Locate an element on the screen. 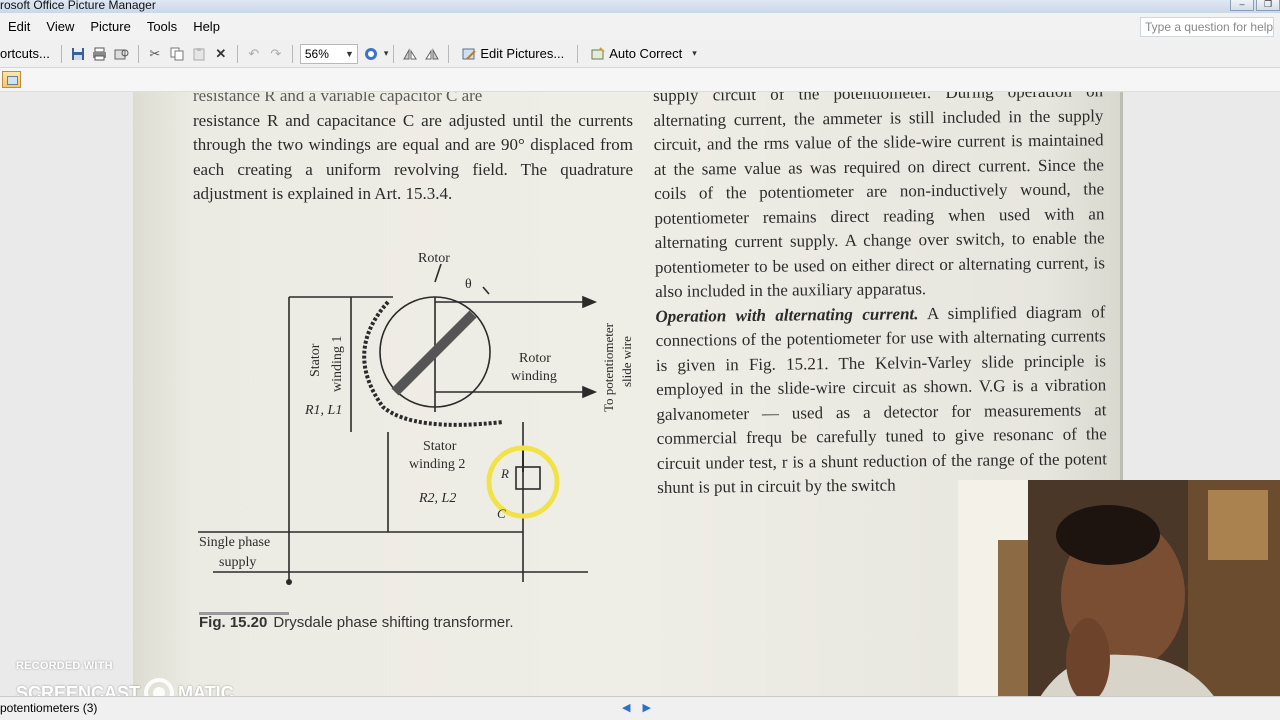 This screenshot has height=720, width=1280. auto-correct-button: Auto Correct is located at coordinates (636, 54).